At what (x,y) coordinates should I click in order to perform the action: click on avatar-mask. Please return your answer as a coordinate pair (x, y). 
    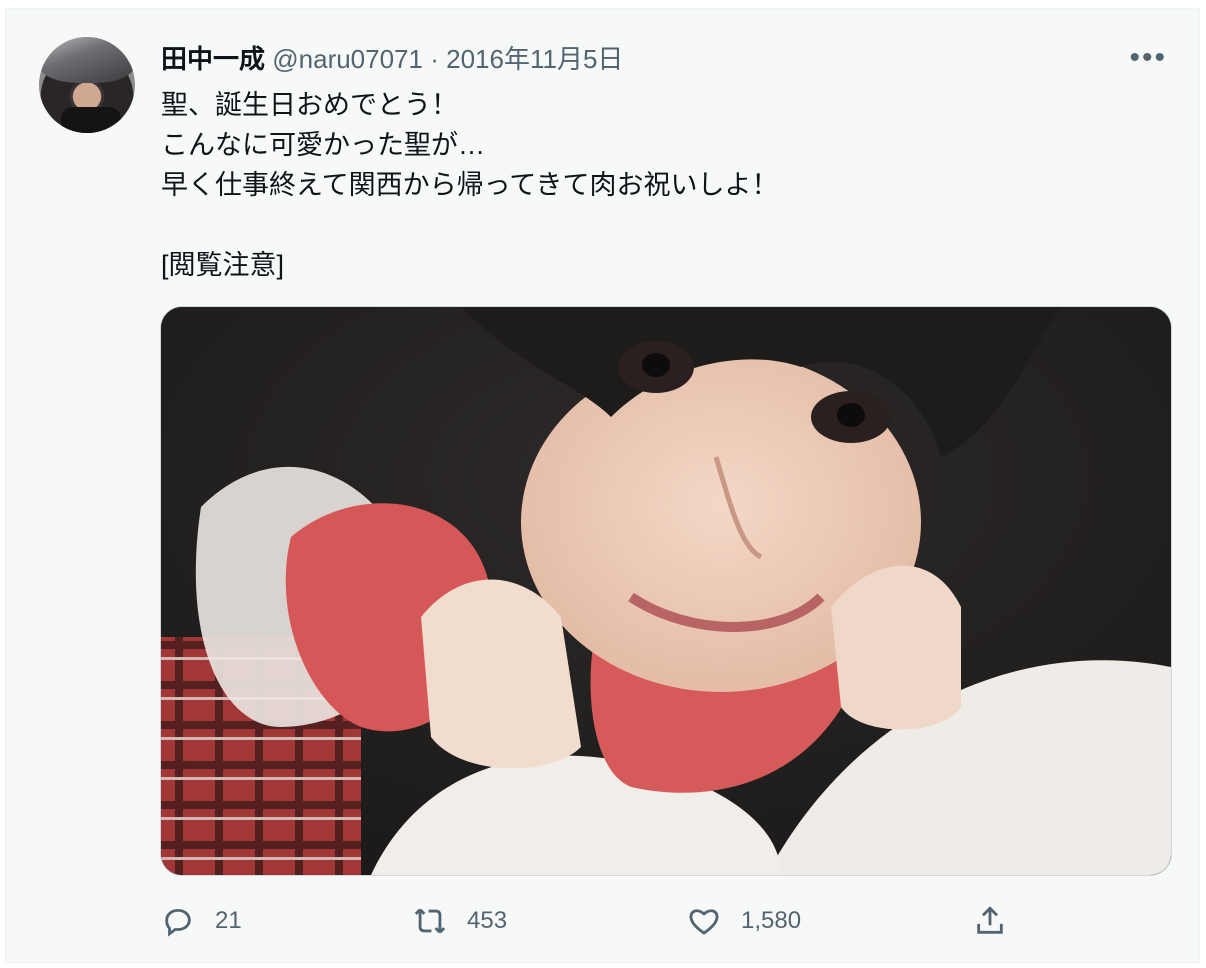
    Looking at the image, I should click on (91, 120).